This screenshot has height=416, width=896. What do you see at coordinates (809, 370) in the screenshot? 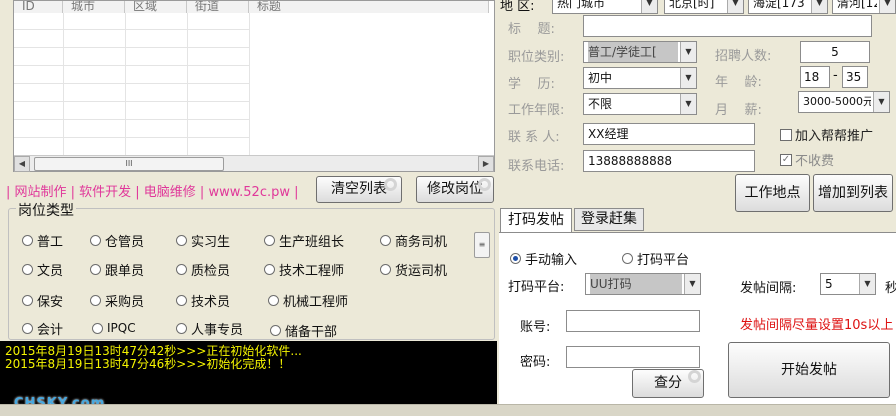
I see `start-posting-button: 开始发帖` at bounding box center [809, 370].